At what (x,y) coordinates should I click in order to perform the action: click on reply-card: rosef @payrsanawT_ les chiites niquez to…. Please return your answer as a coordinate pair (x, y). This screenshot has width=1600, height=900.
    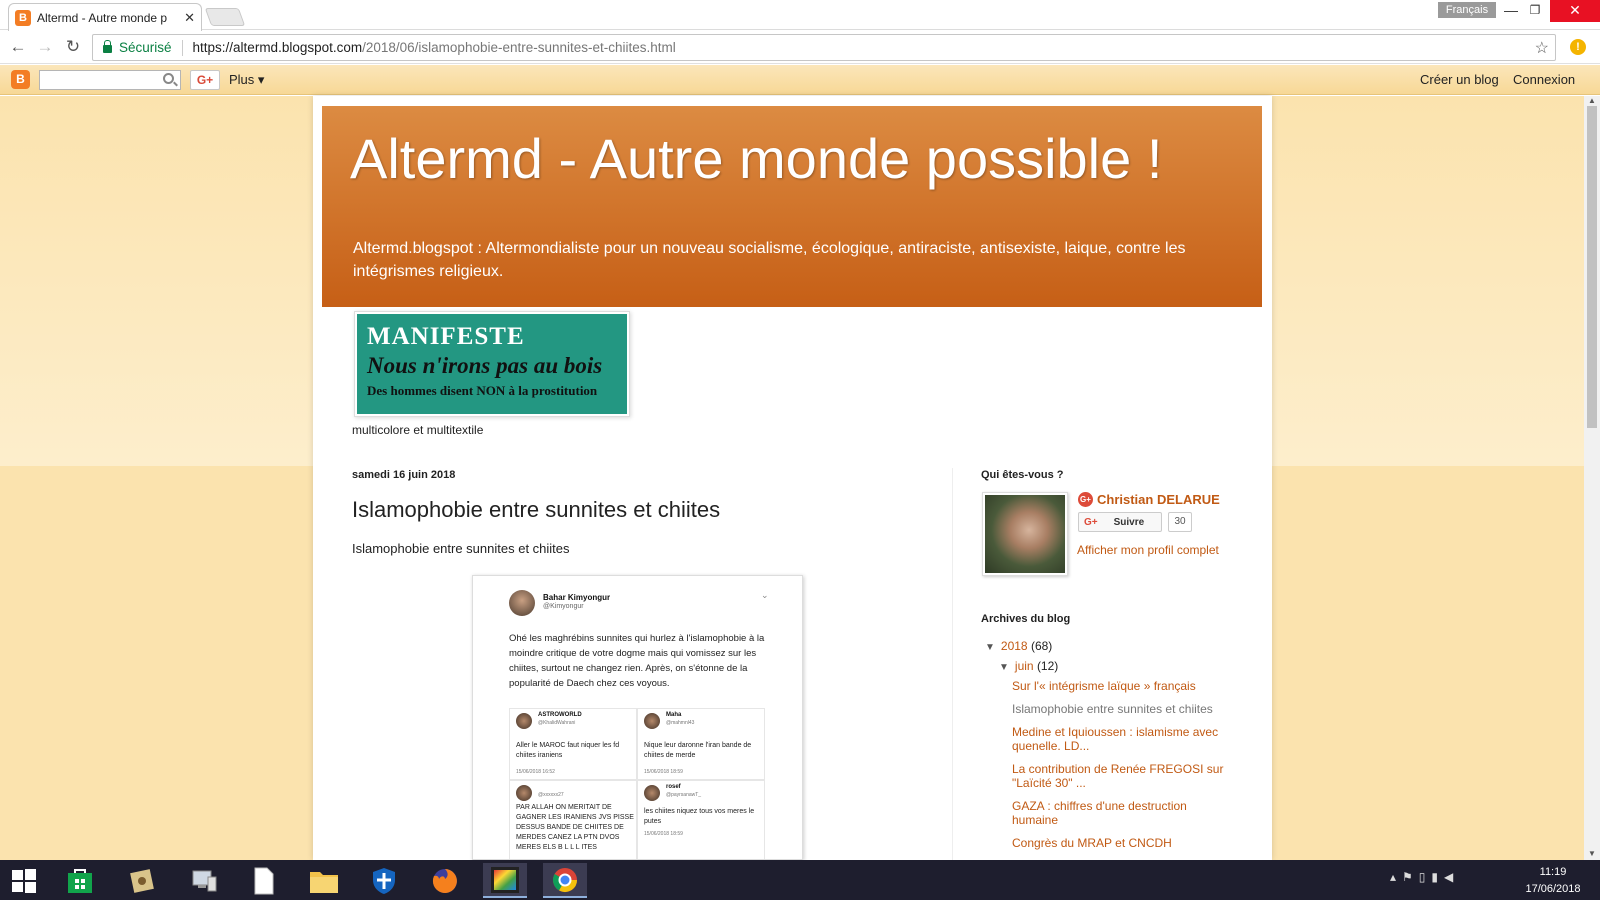
    Looking at the image, I should click on (701, 819).